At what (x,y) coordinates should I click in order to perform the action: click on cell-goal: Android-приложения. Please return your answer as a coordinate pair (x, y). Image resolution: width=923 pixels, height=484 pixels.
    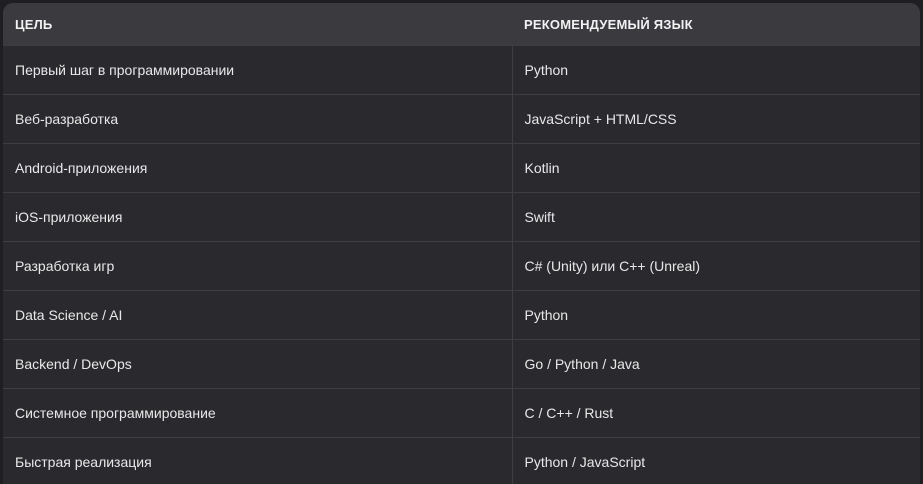
    Looking at the image, I should click on (258, 168).